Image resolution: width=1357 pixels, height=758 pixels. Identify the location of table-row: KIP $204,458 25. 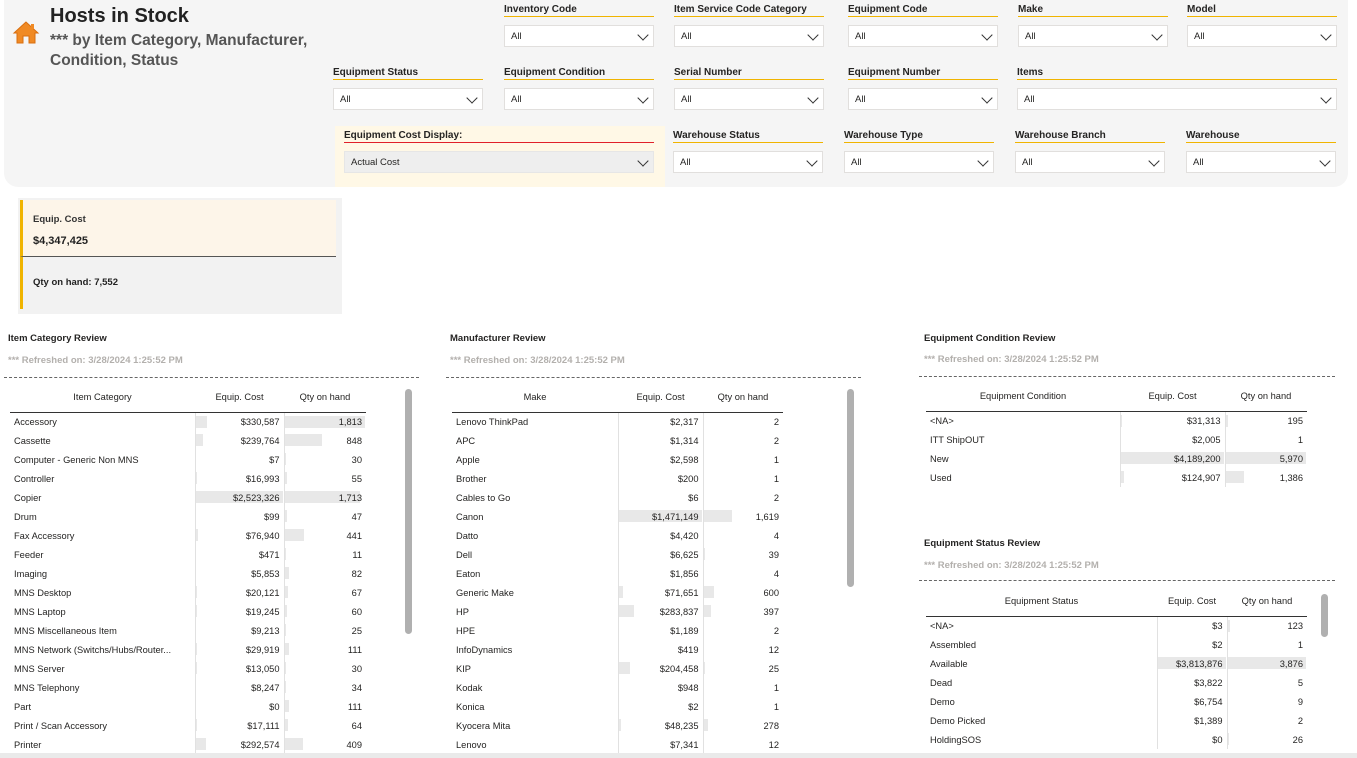
(617, 668).